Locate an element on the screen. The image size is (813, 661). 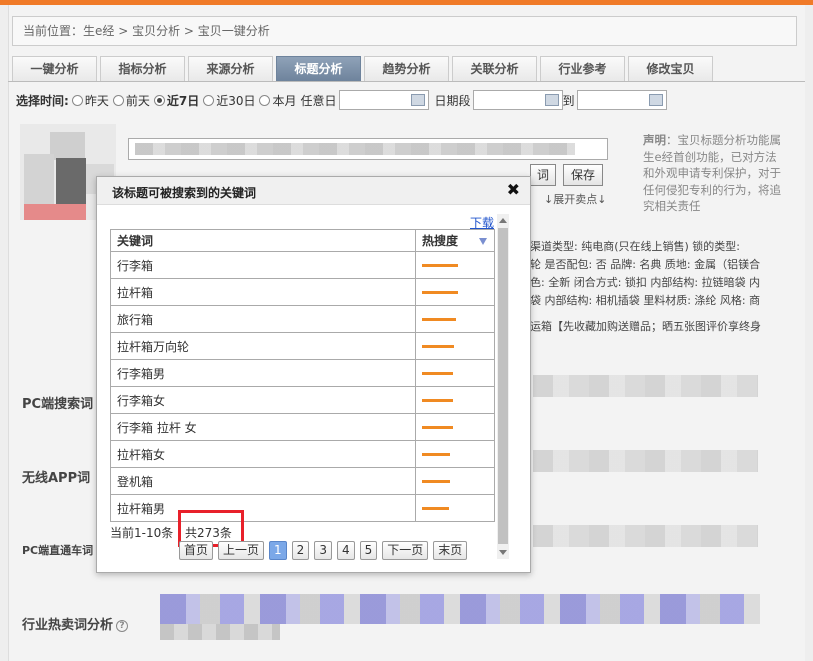
custom-day-label: 任意日 is located at coordinates (318, 100).